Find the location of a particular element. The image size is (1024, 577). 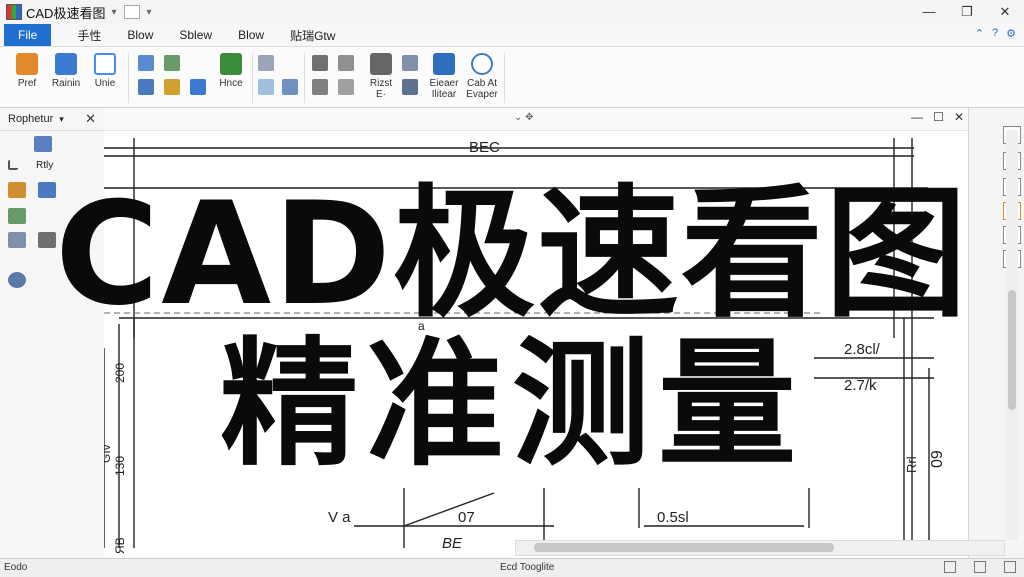

panel-dropdown-icon: ▾ is located at coordinates (61, 119).